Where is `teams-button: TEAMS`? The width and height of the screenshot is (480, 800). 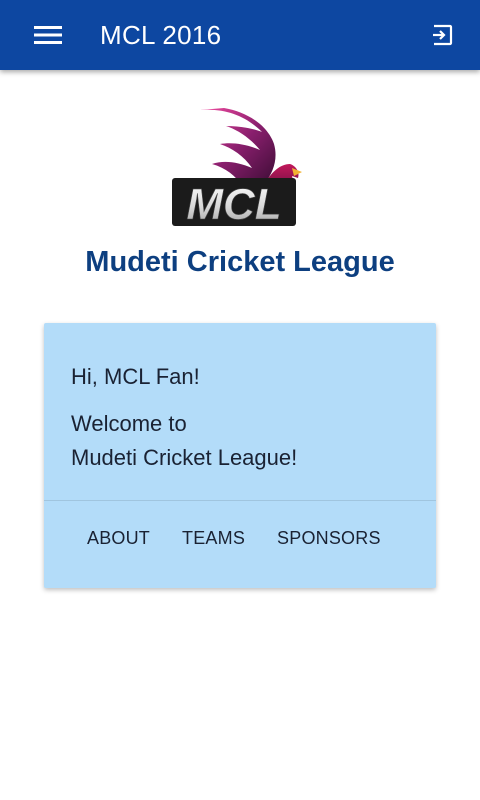 teams-button: TEAMS is located at coordinates (213, 538).